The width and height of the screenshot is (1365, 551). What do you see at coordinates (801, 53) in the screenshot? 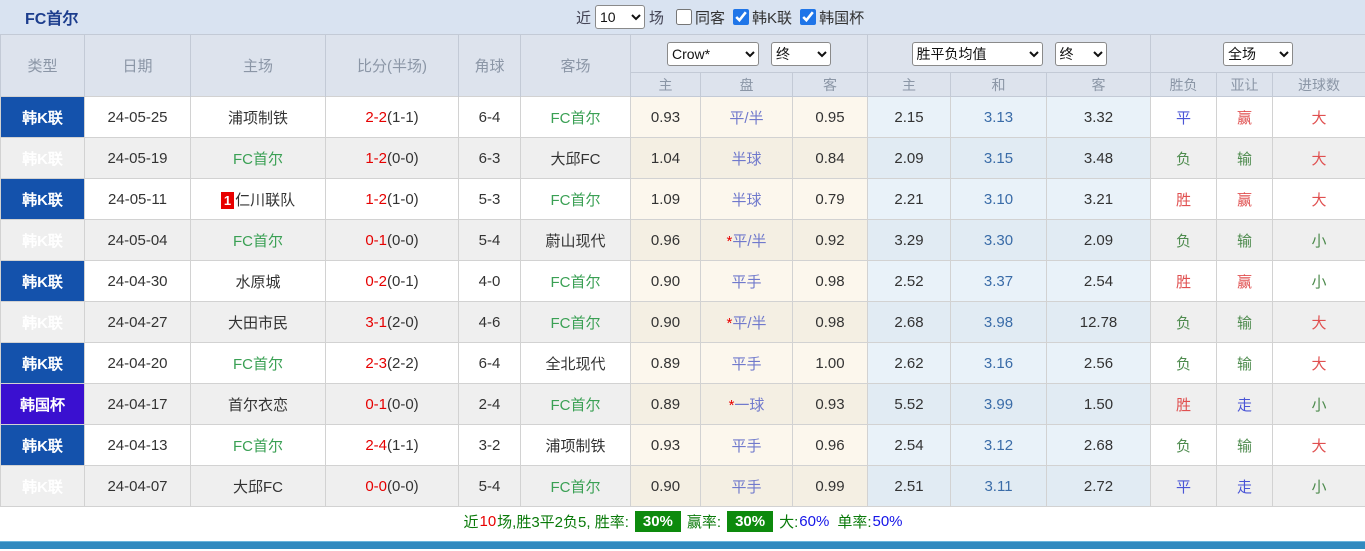
I see `bookmaker-period-select: 终` at bounding box center [801, 53].